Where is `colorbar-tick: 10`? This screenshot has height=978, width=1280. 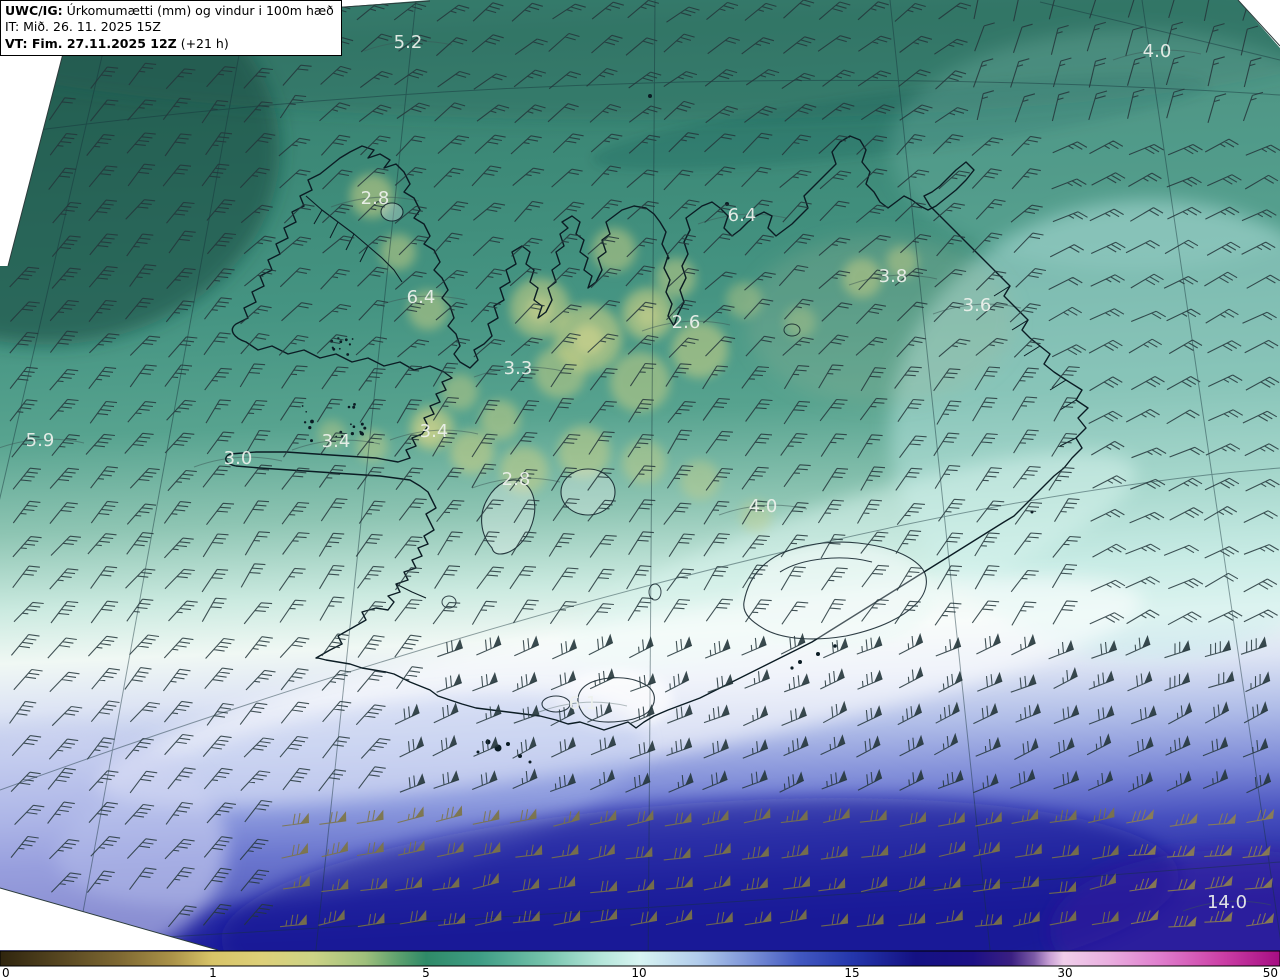
colorbar-tick: 10 is located at coordinates (638, 972).